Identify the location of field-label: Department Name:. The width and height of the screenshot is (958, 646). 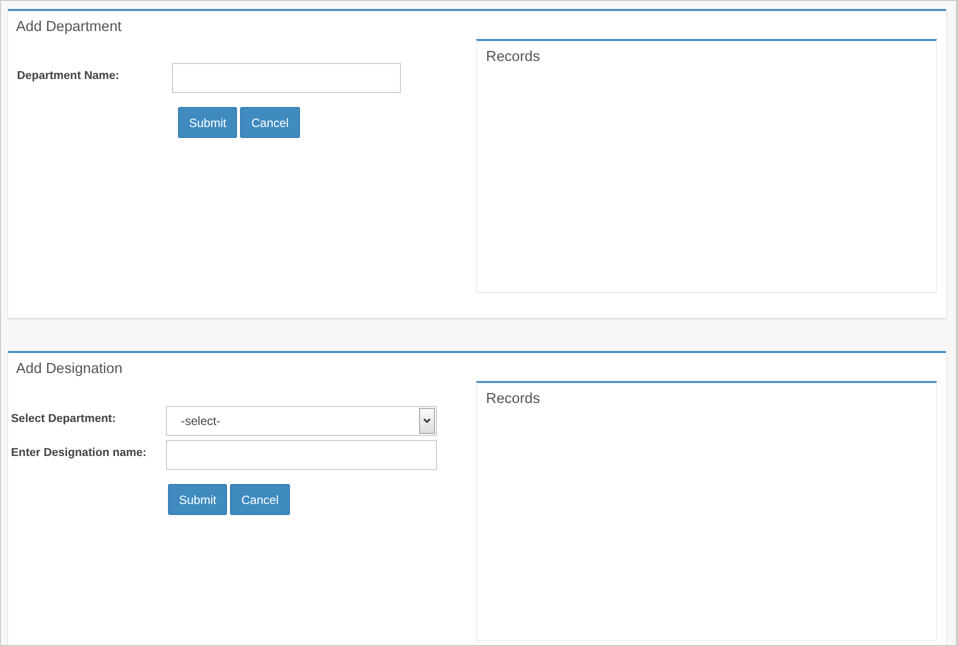
(68, 75).